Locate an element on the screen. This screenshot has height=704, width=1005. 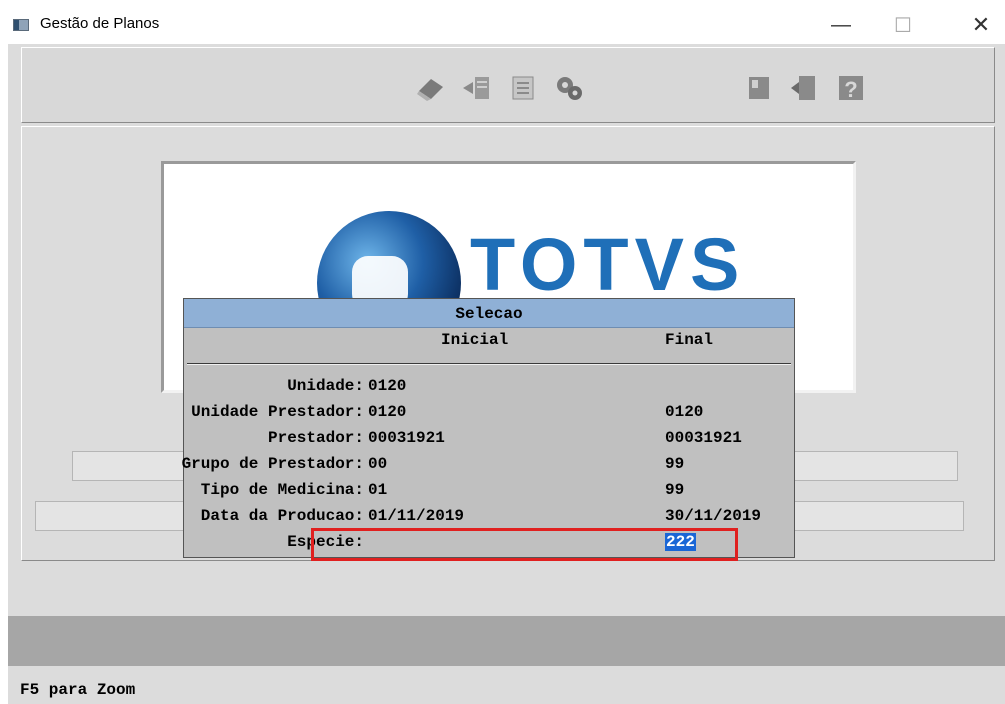
row-label: Grupo de Prestador: is located at coordinates (272, 464).